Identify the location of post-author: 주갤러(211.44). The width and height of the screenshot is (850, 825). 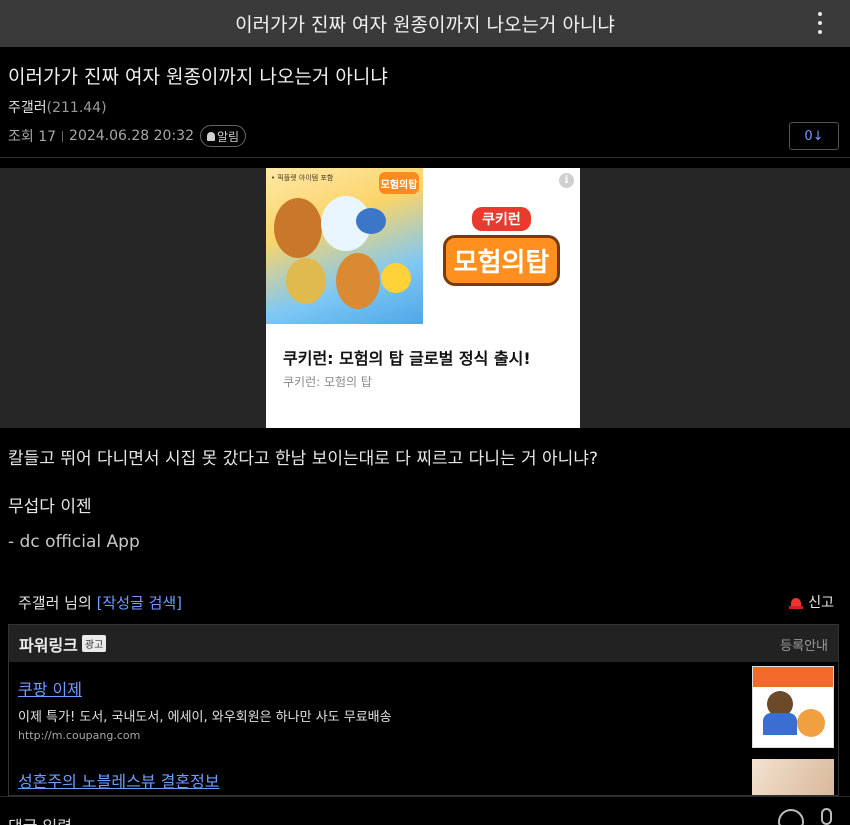
(57, 107).